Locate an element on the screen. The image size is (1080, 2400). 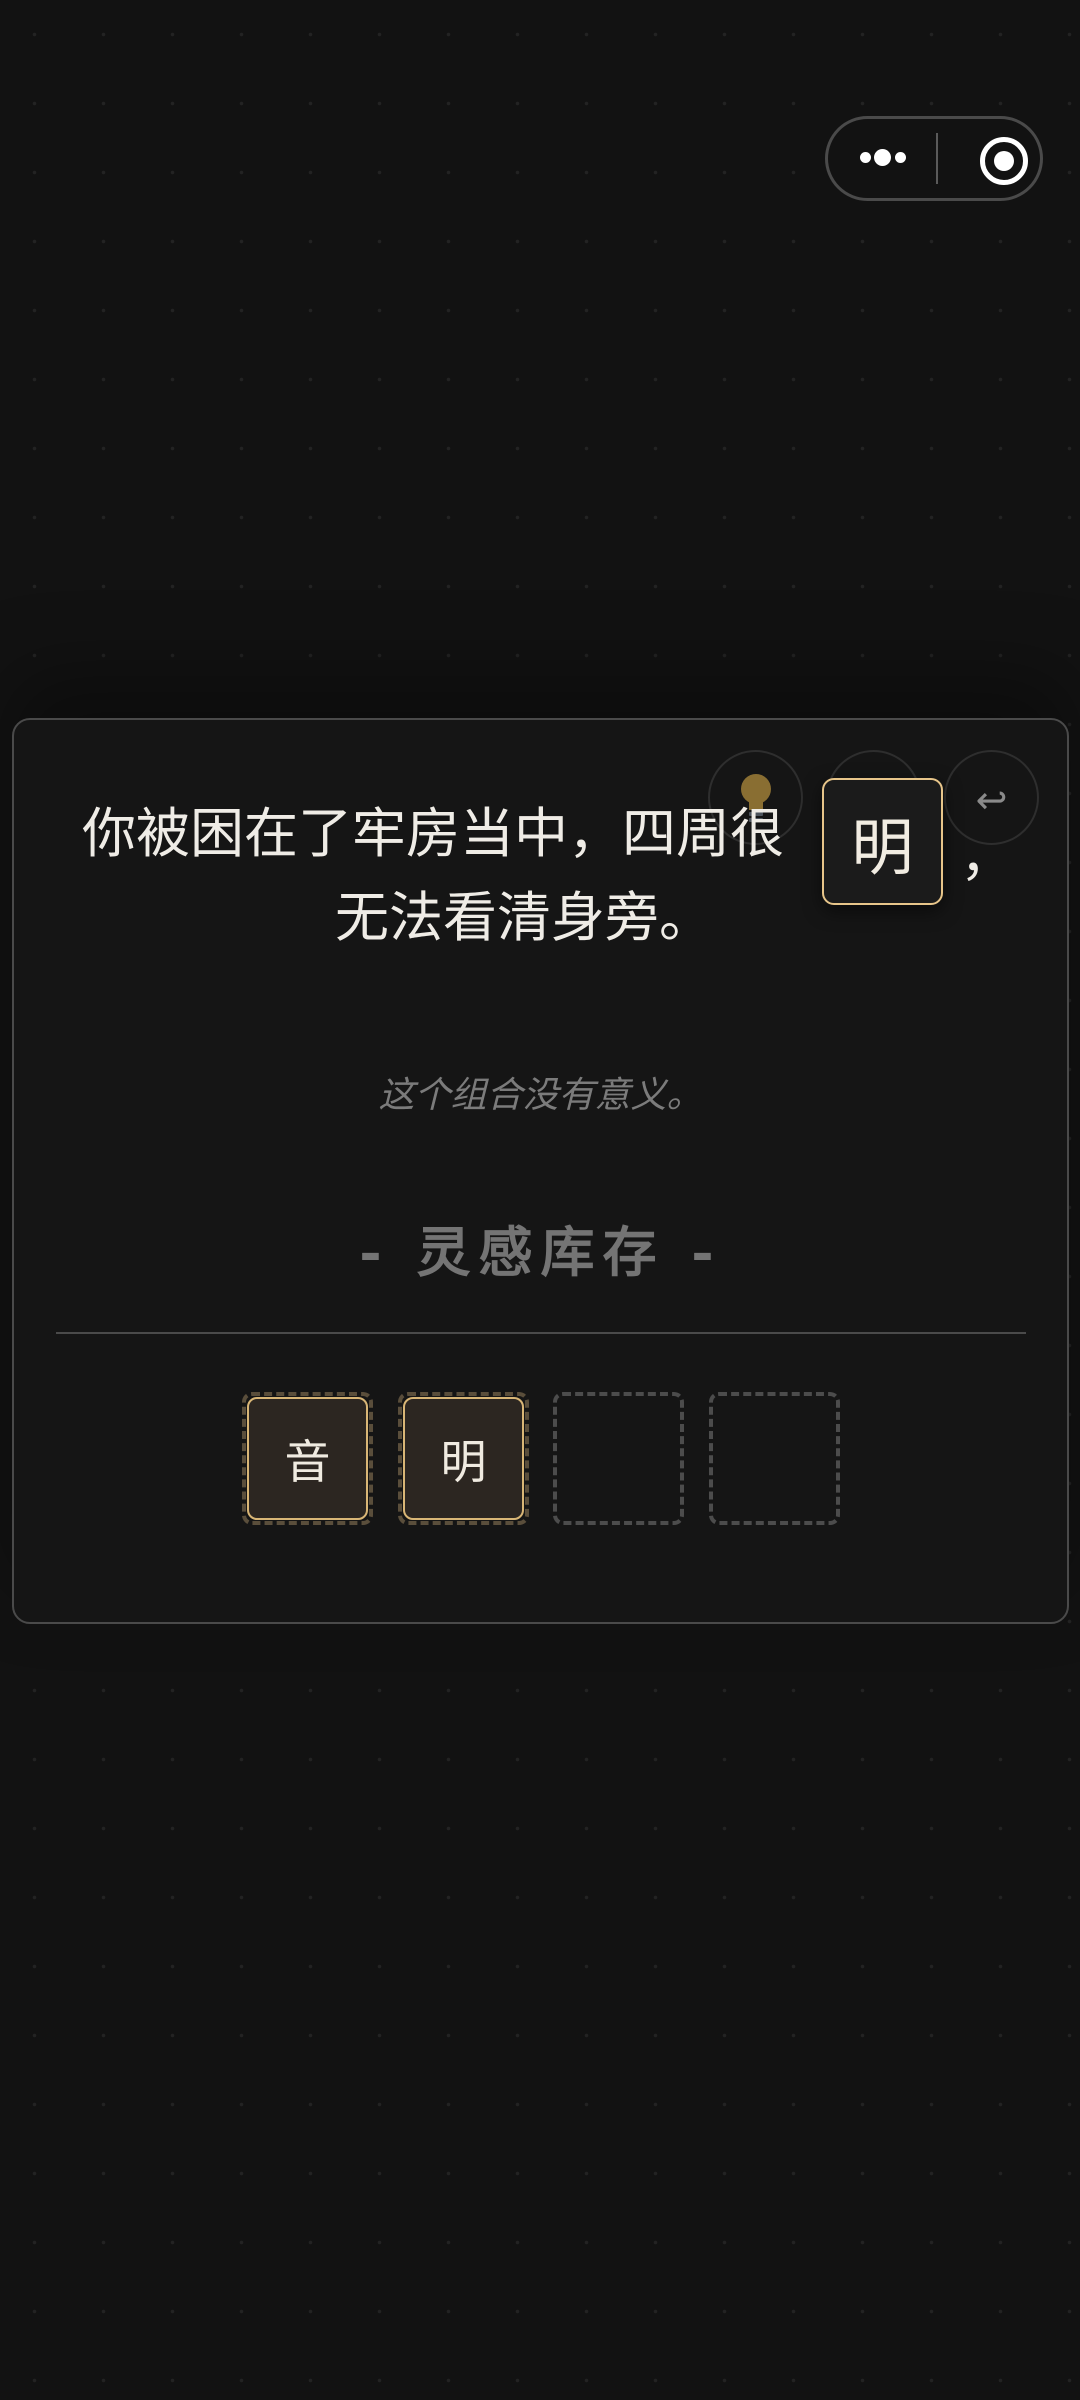
close-mini-program-button is located at coordinates (989, 158).